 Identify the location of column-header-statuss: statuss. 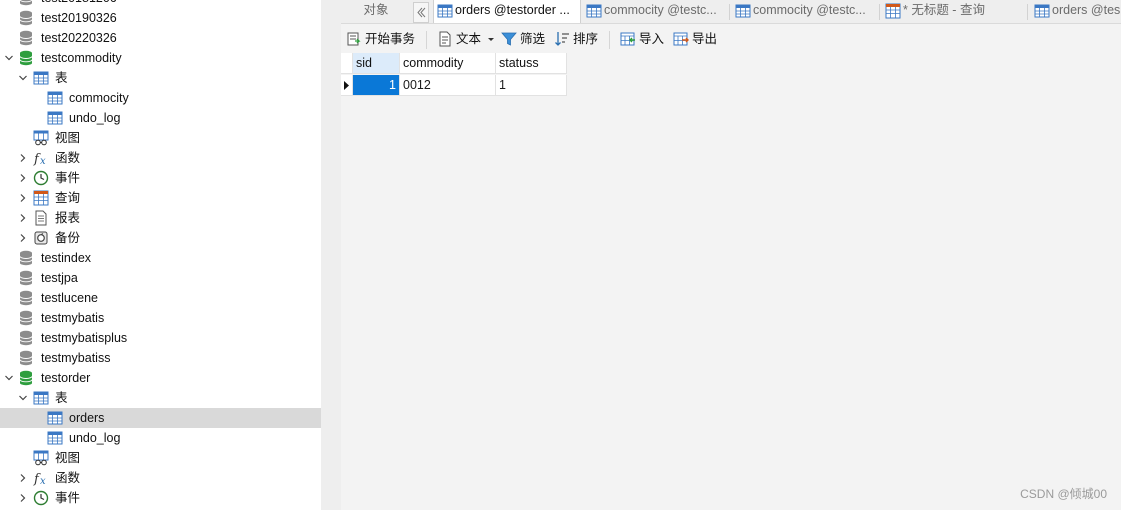
(531, 63).